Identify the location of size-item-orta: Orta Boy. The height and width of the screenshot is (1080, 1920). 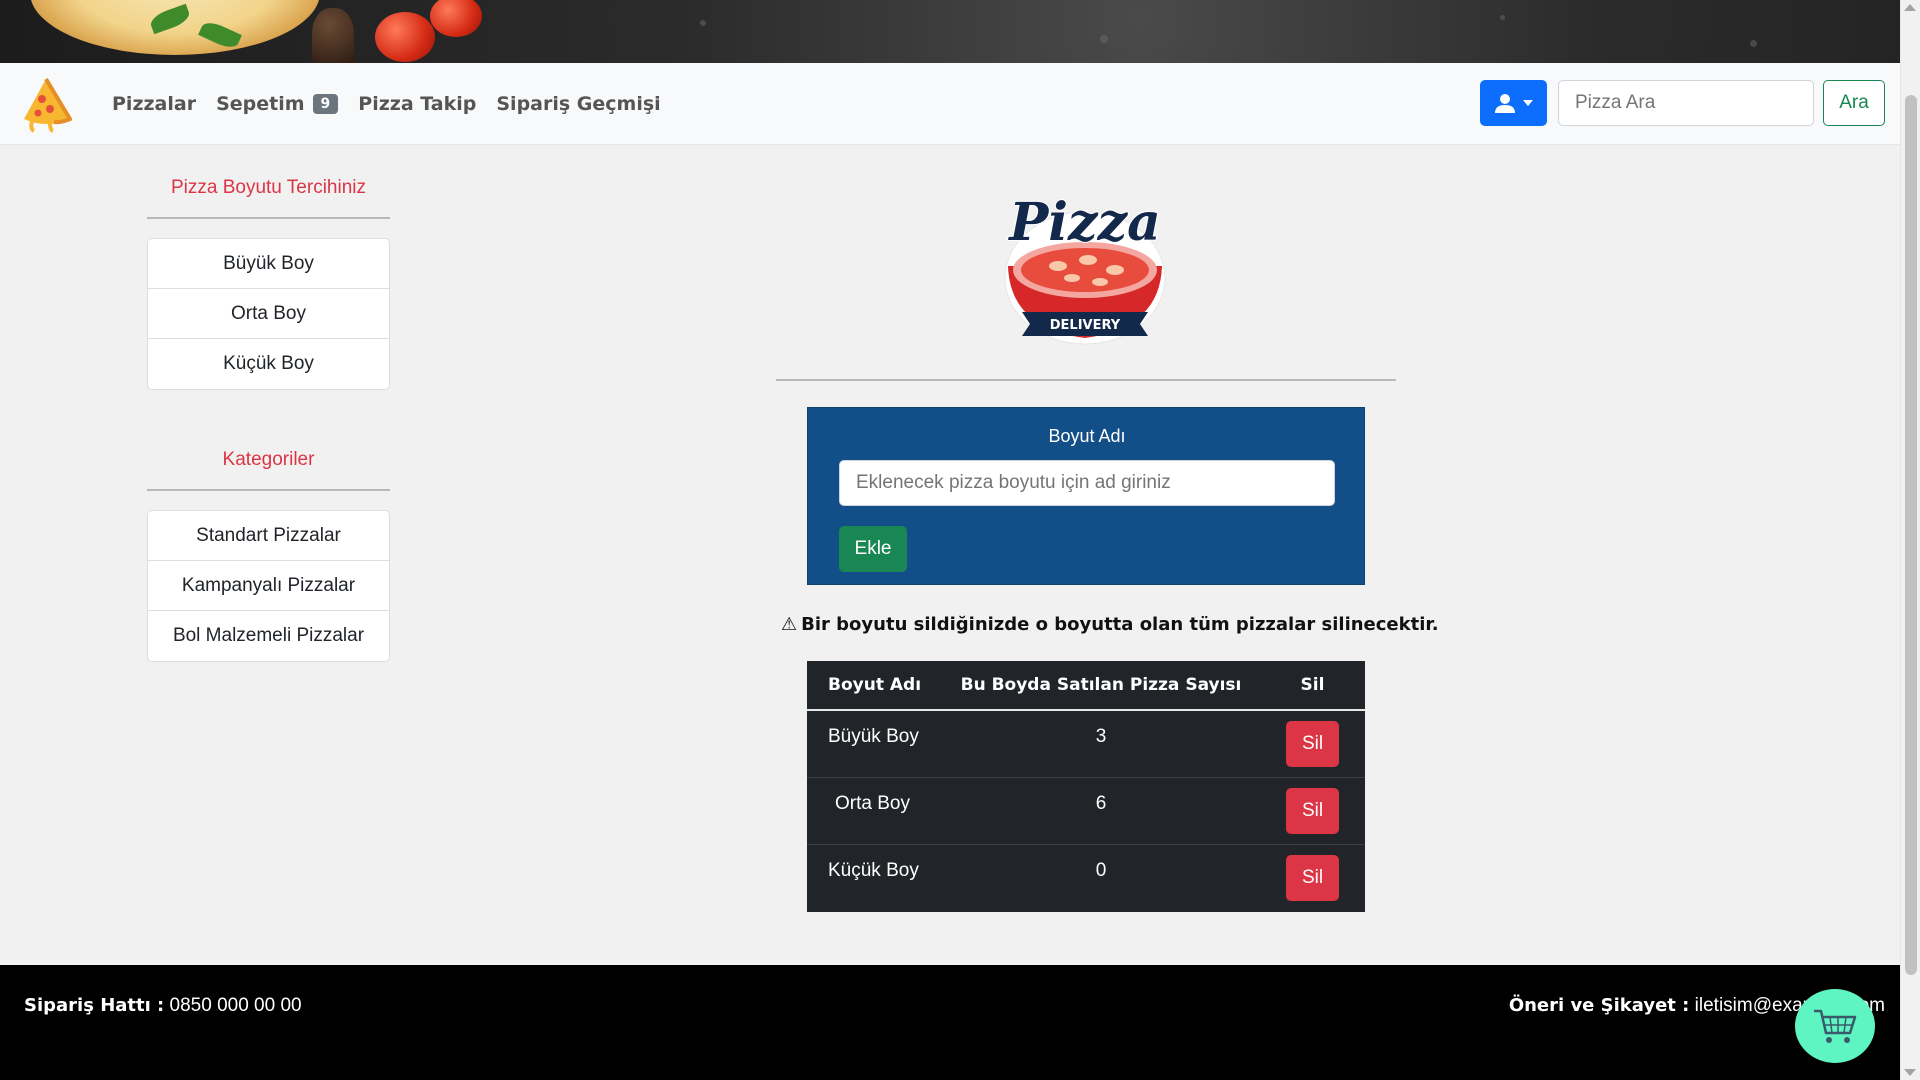
(268, 314).